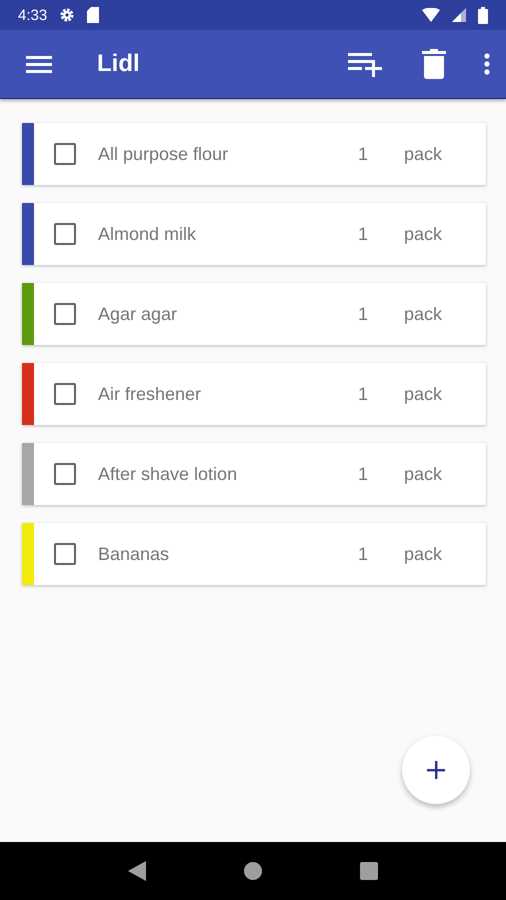 This screenshot has width=506, height=900. What do you see at coordinates (252, 871) in the screenshot?
I see `home-icon` at bounding box center [252, 871].